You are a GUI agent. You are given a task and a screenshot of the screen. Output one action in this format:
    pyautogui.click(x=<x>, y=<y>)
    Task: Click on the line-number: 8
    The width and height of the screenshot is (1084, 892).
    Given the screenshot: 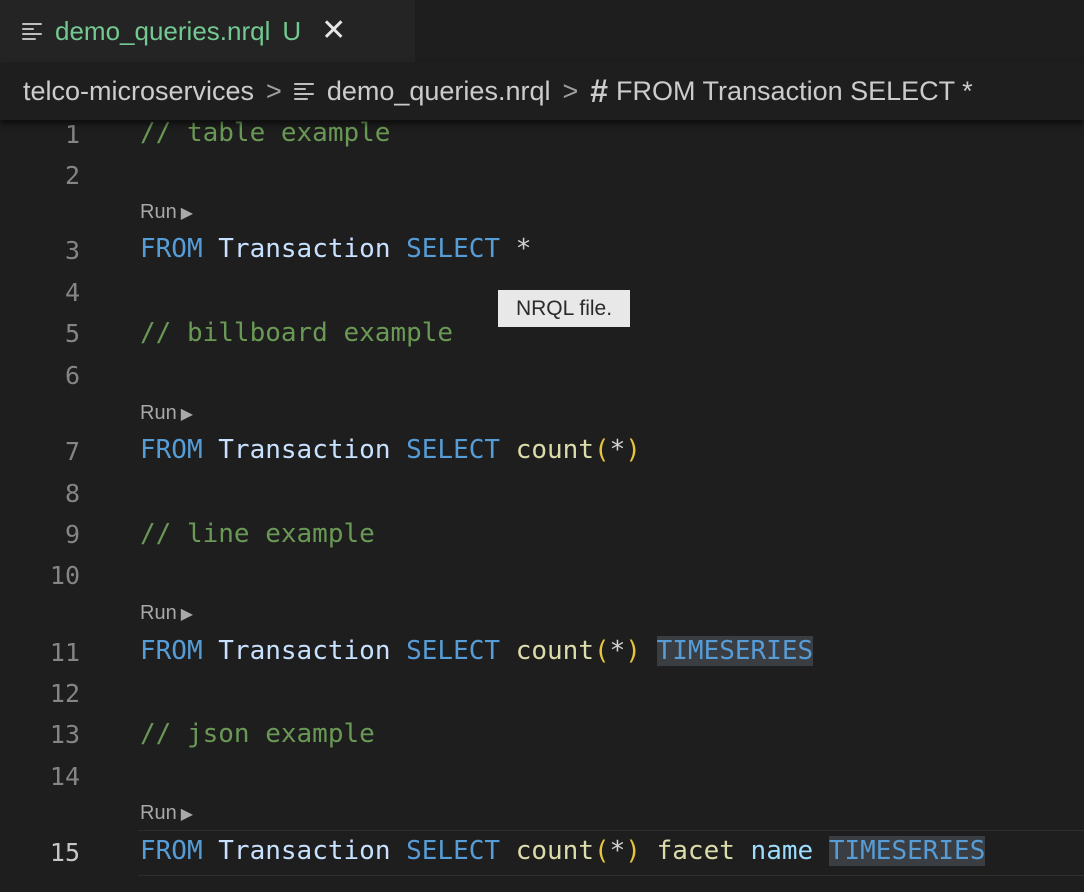 What is the action you would take?
    pyautogui.click(x=72, y=493)
    